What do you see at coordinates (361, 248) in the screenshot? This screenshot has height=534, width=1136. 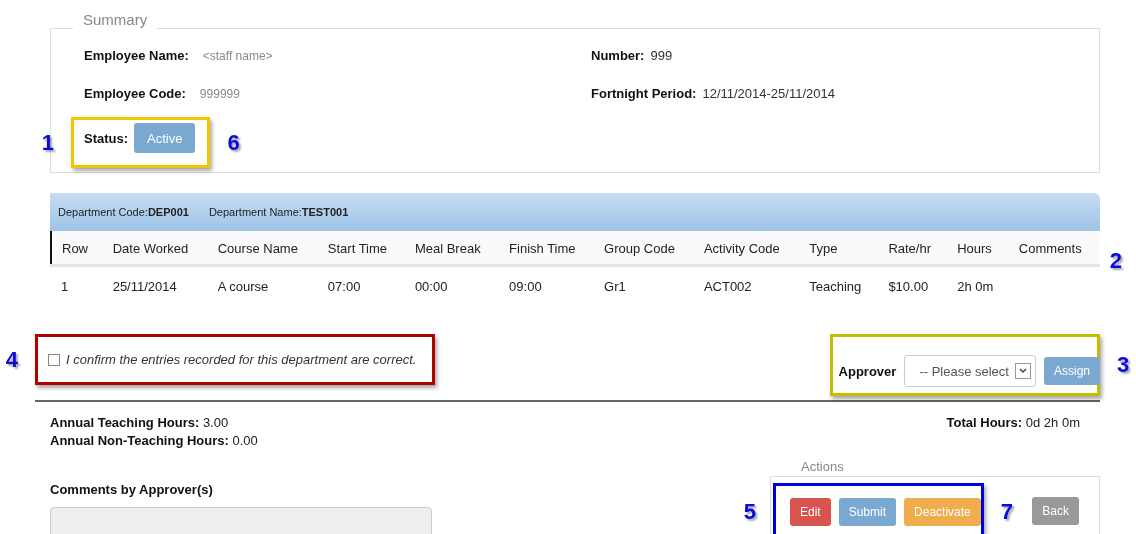 I see `column-header: Start Time` at bounding box center [361, 248].